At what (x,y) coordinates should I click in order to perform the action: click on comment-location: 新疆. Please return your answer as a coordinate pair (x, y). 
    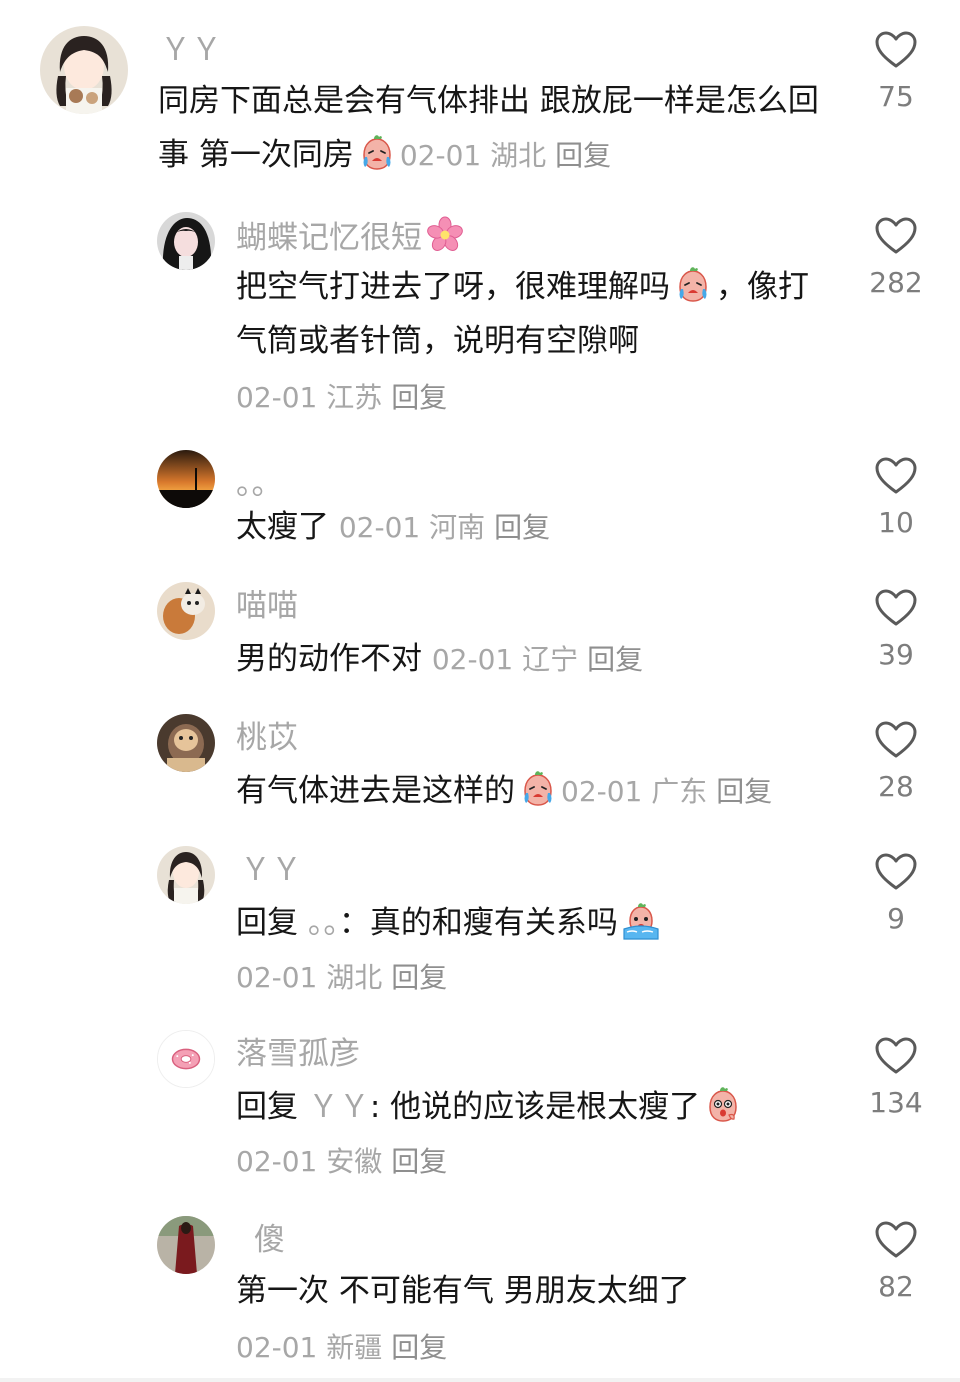
    Looking at the image, I should click on (354, 1347).